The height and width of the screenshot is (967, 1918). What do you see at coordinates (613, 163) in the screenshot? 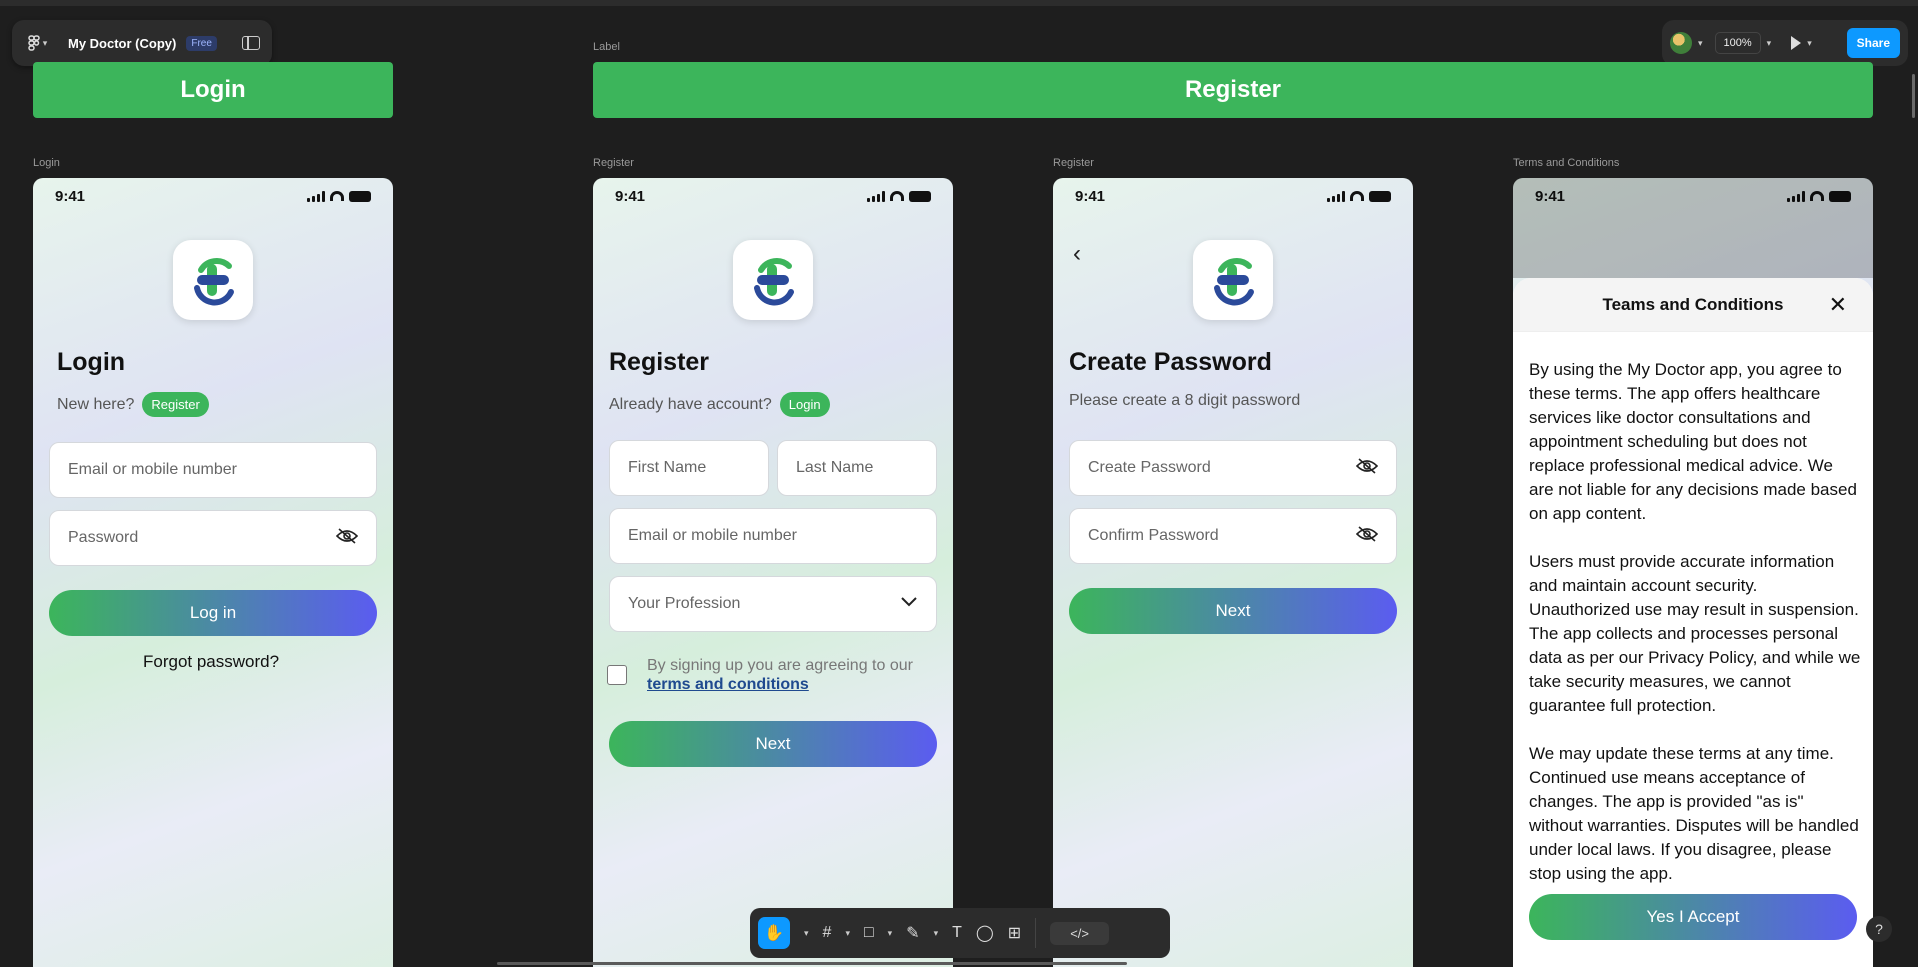
I see `frame-label-register: Register` at bounding box center [613, 163].